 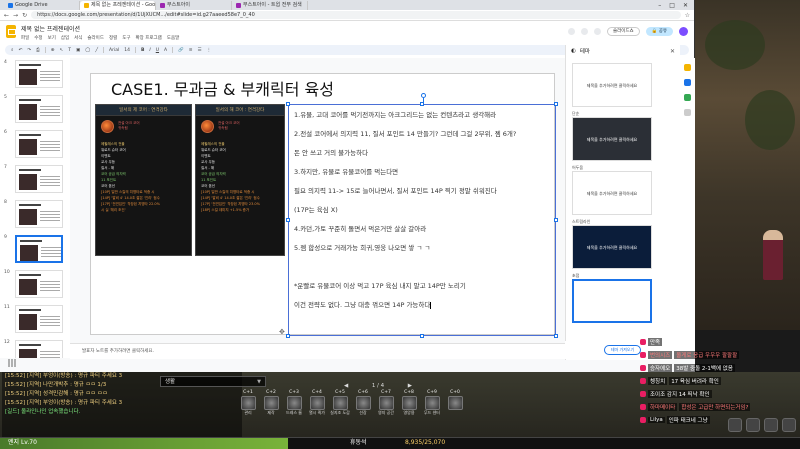 What do you see at coordinates (363, 304) in the screenshot?
I see `text-line: 이건 전략도 없다. 그냥 대충 꺾으면 14P 가능하다` at bounding box center [363, 304].